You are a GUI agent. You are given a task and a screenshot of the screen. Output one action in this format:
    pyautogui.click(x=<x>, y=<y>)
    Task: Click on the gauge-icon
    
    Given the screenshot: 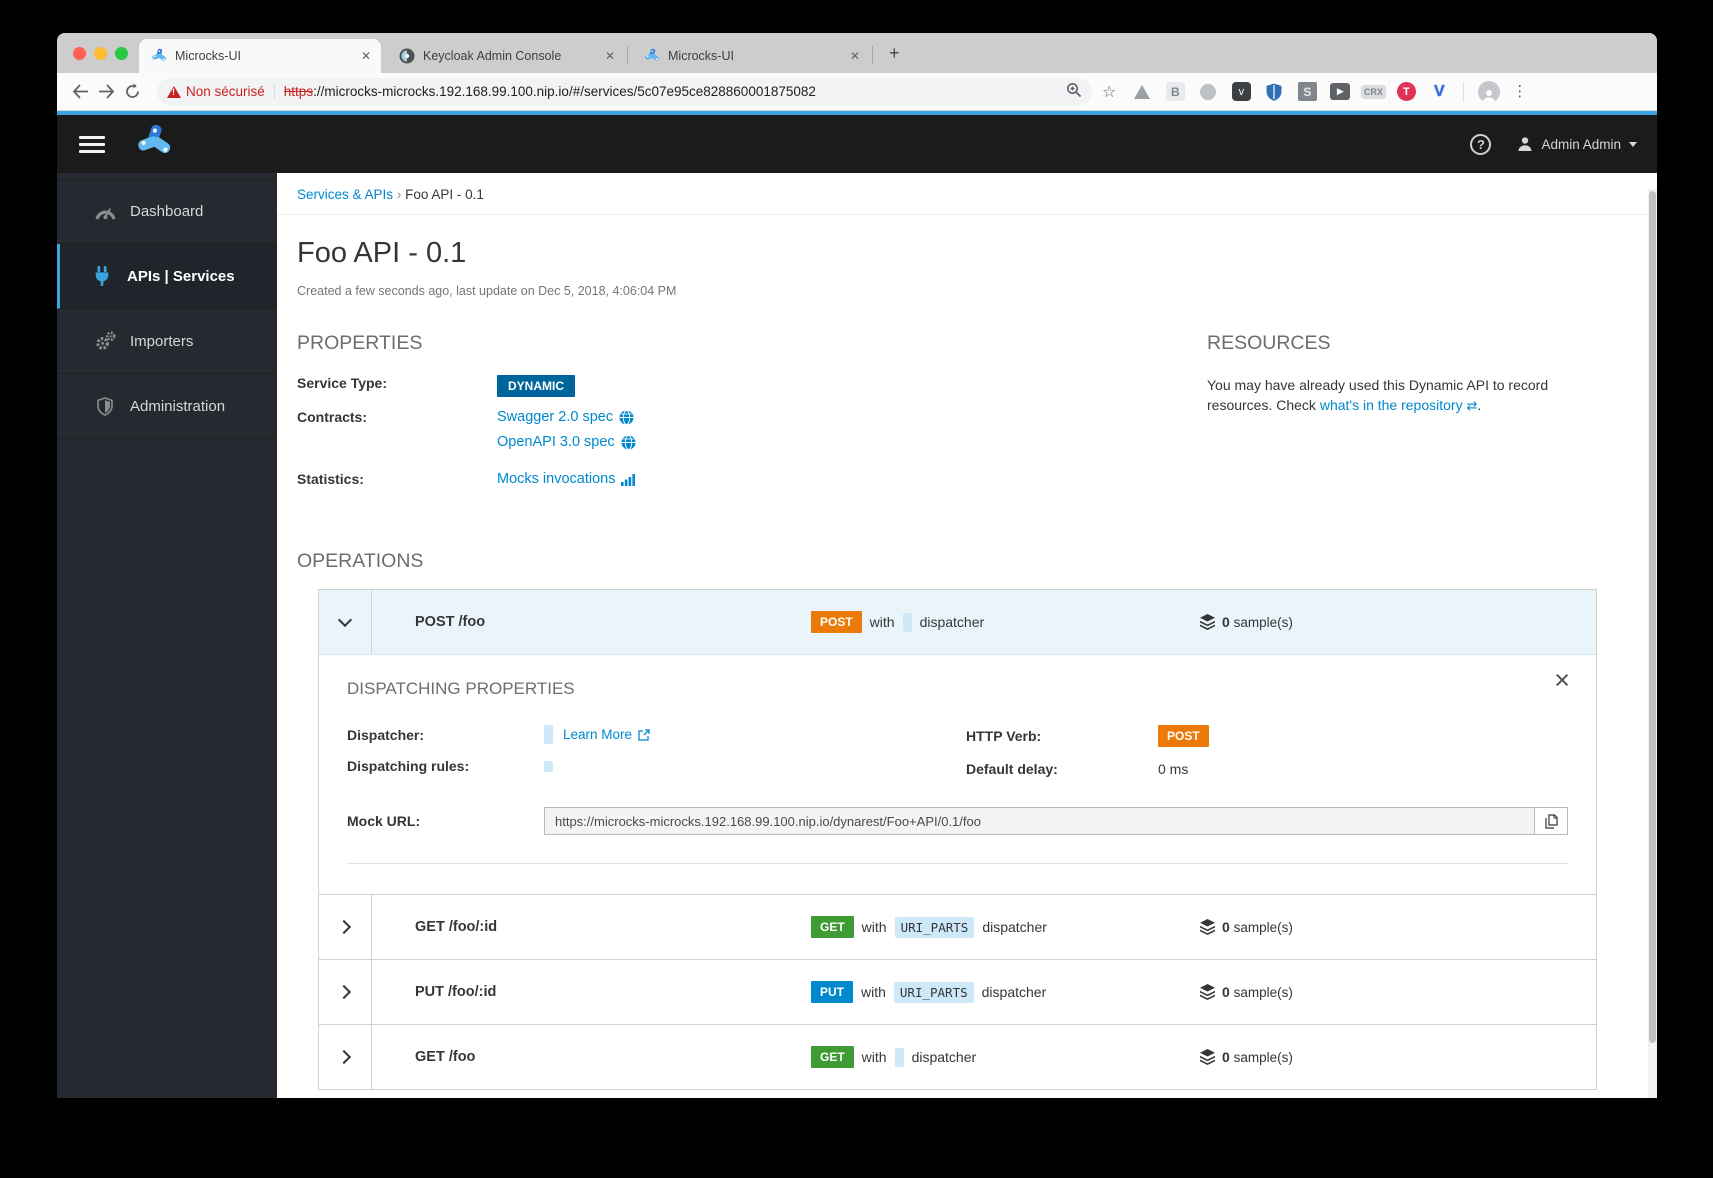 What is the action you would take?
    pyautogui.click(x=105, y=212)
    